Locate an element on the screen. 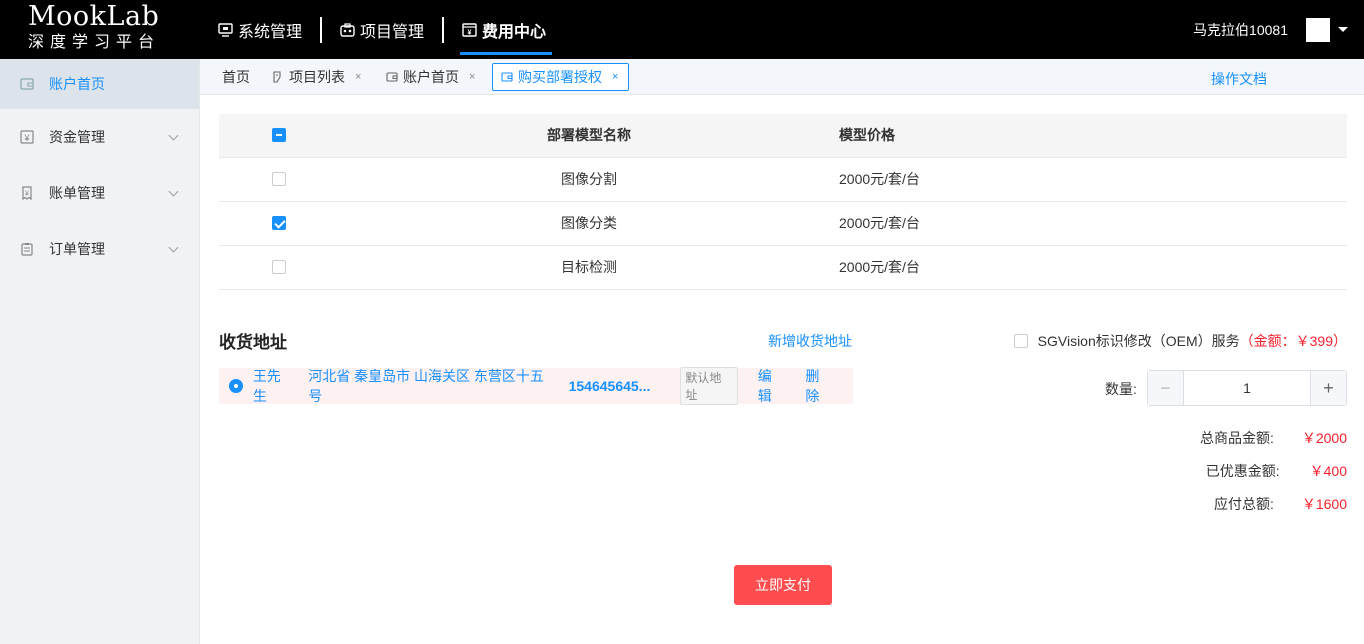  sidebar-item-order-management: 订单管理 is located at coordinates (99, 249).